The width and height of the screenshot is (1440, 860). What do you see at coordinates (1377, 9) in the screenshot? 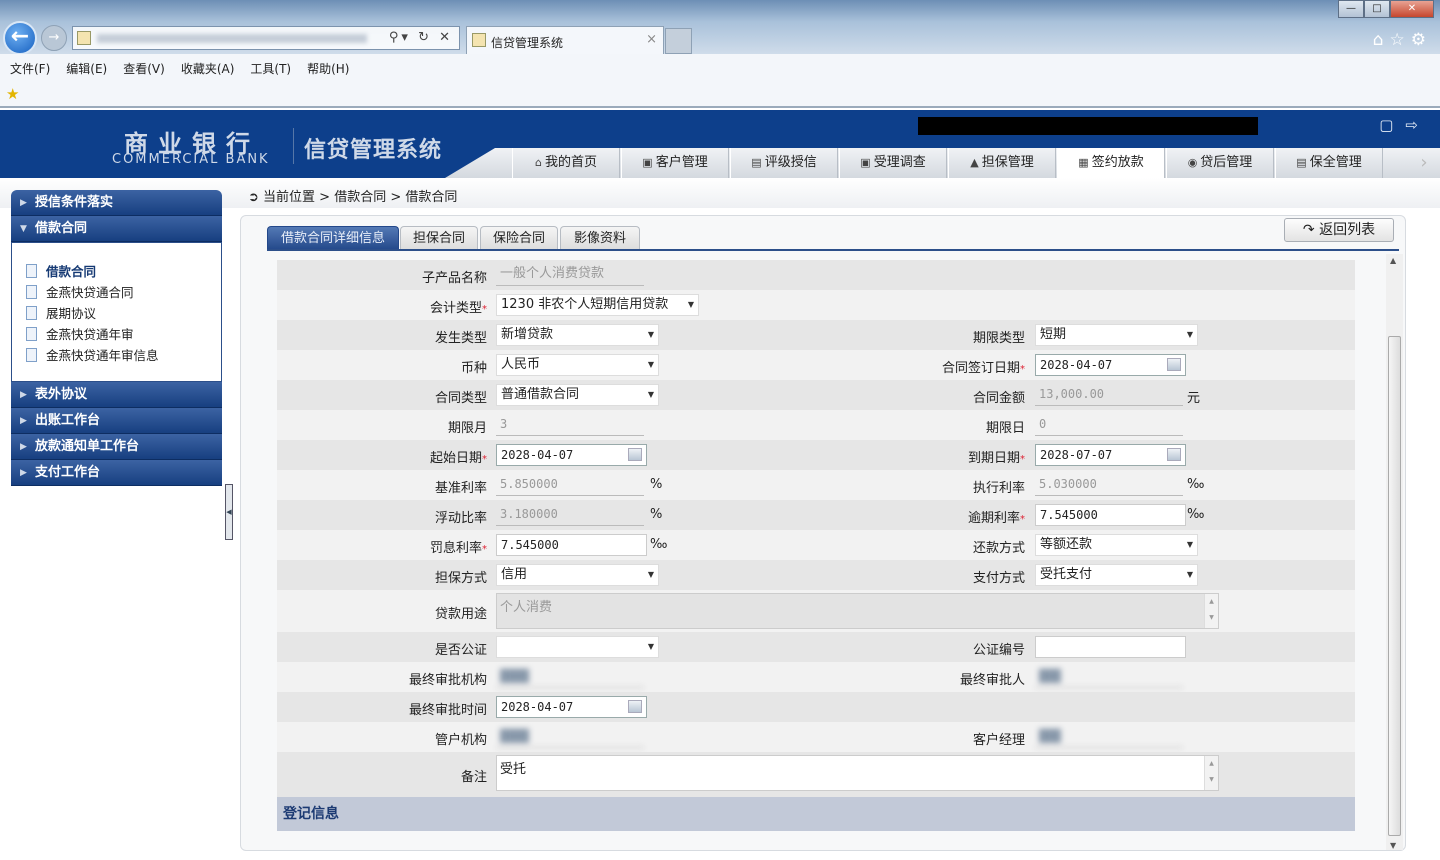
I see `maximize-button: □` at bounding box center [1377, 9].